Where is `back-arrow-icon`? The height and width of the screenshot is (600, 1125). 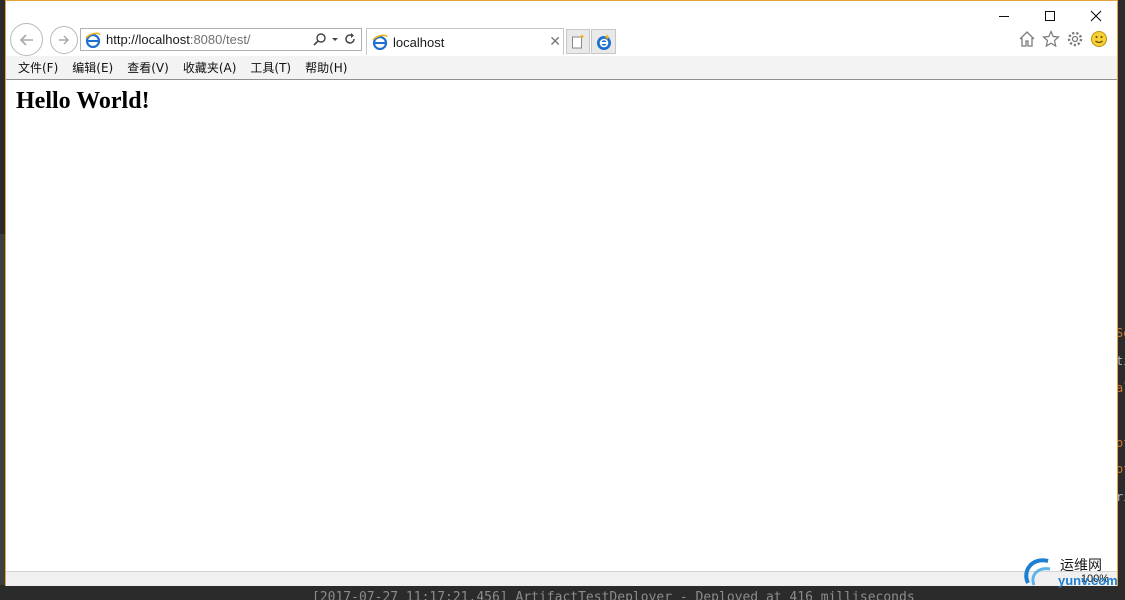 back-arrow-icon is located at coordinates (26, 39).